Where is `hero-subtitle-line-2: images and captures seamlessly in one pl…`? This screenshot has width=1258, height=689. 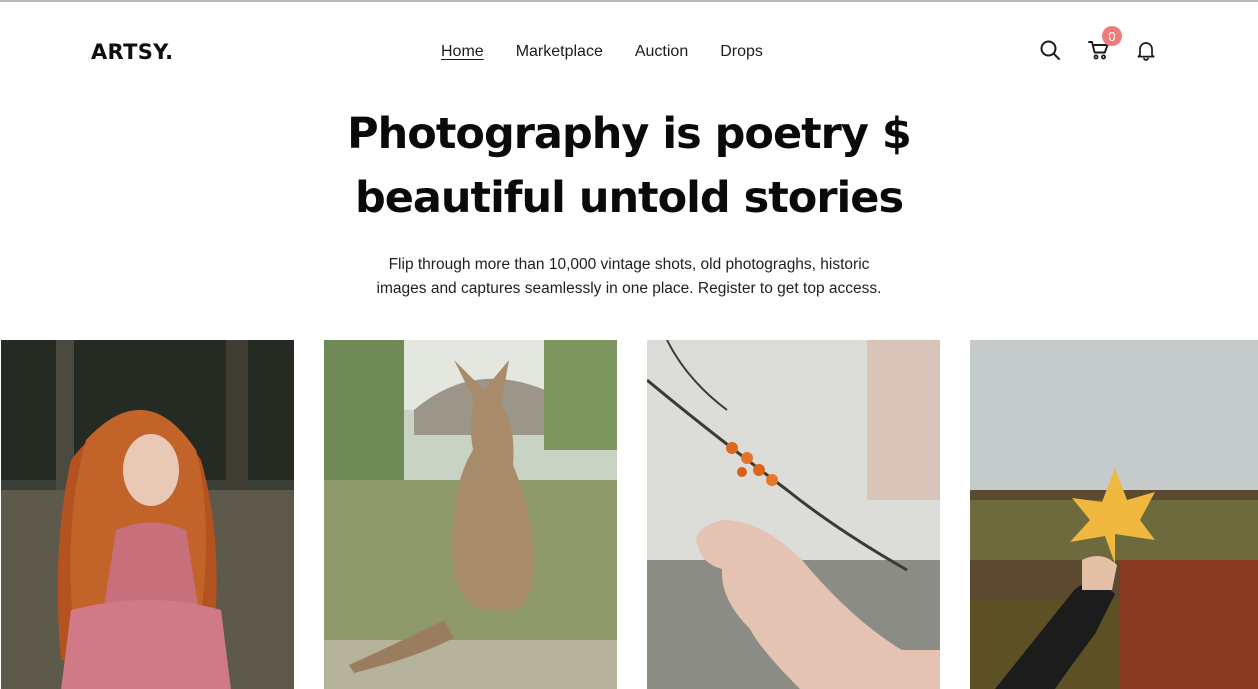
hero-subtitle-line-2: images and captures seamlessly in one pl… is located at coordinates (629, 288).